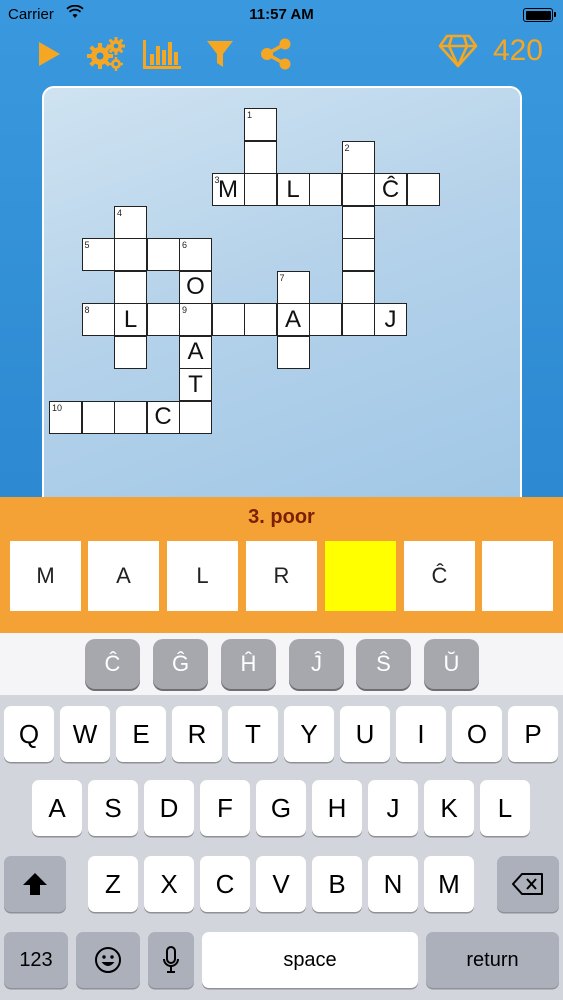 This screenshot has width=563, height=1000. Describe the element at coordinates (141, 734) in the screenshot. I see `key-e: E` at that location.